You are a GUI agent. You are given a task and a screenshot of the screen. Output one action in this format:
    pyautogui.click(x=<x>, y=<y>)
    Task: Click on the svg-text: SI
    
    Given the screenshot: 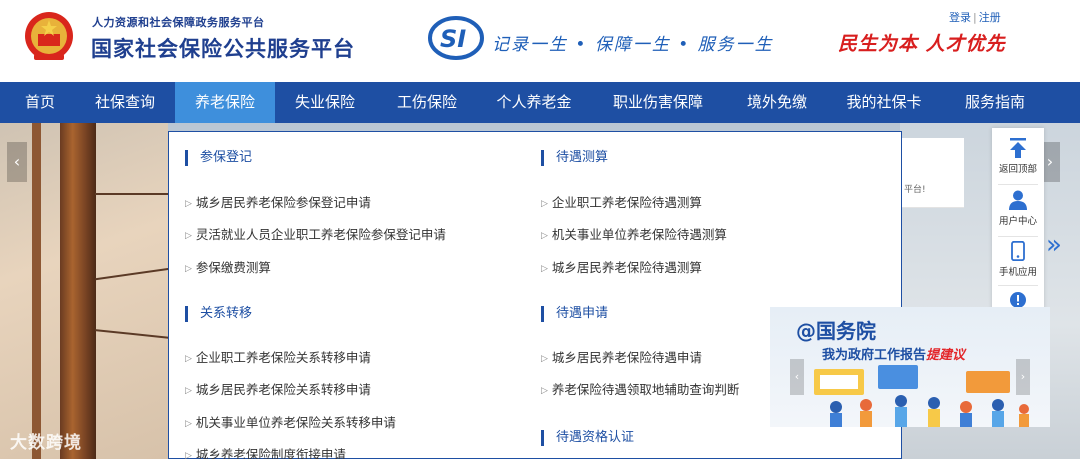 What is the action you would take?
    pyautogui.click(x=453, y=39)
    